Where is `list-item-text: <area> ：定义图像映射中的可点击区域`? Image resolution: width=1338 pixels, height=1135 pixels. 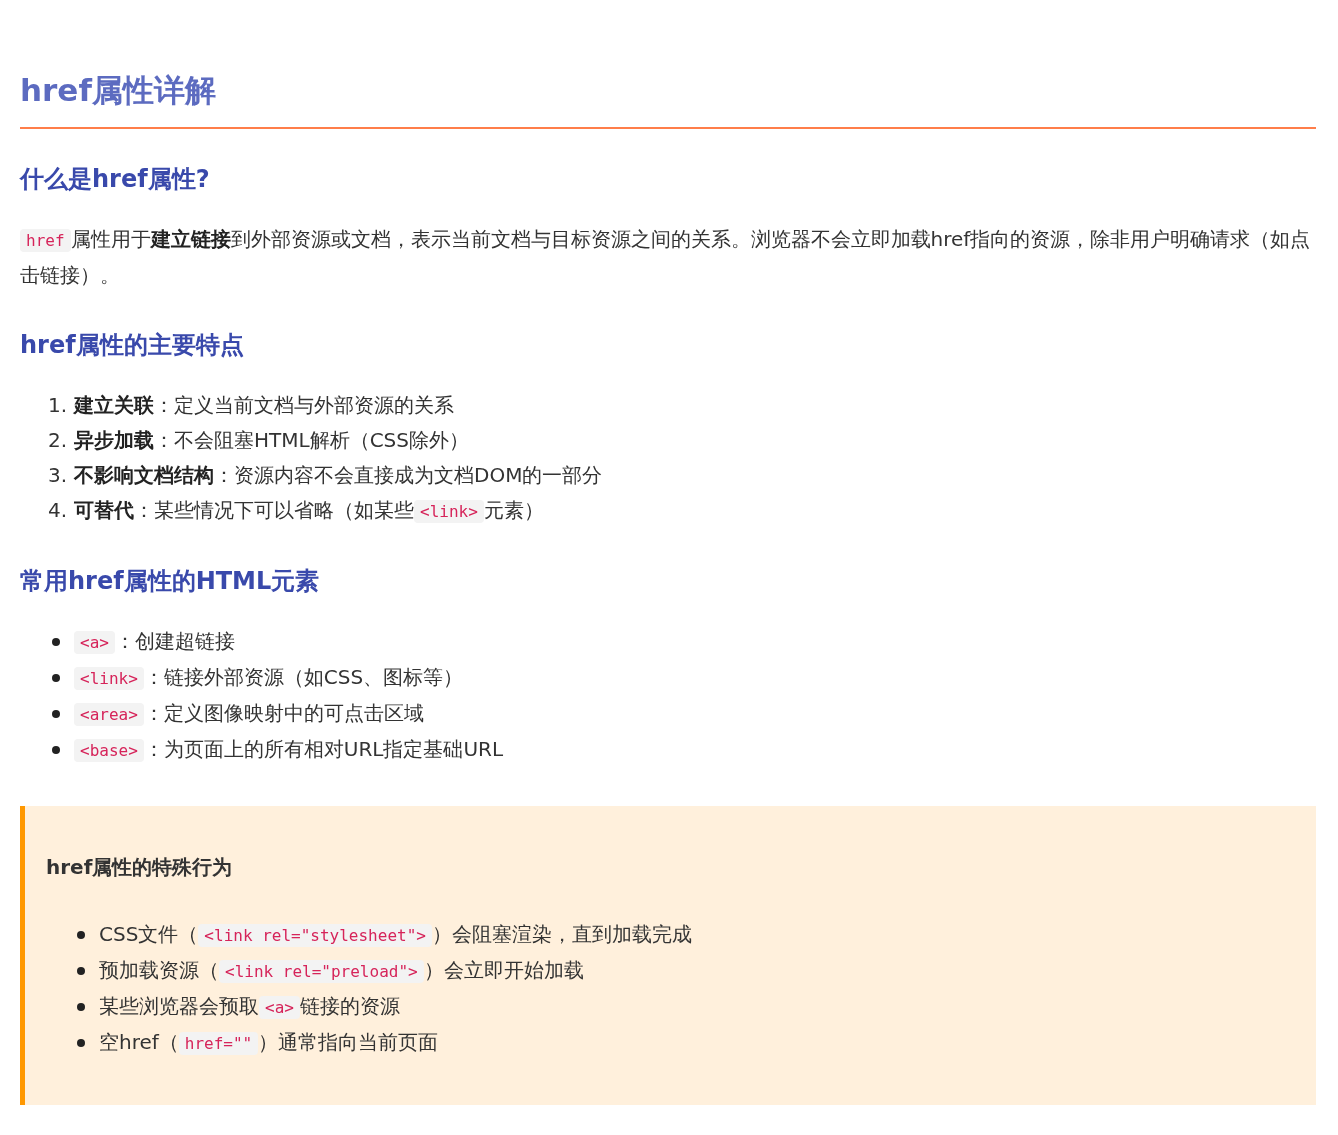
list-item-text: <area> ：定义图像映射中的可点击区域 is located at coordinates (249, 713).